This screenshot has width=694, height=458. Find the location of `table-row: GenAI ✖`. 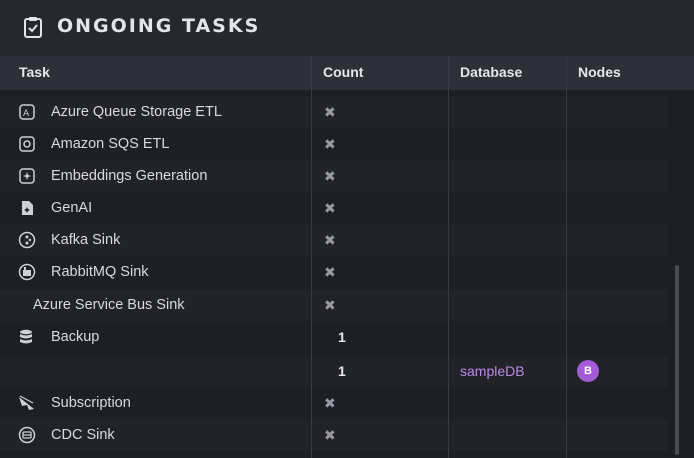

table-row: GenAI ✖ is located at coordinates (334, 208).